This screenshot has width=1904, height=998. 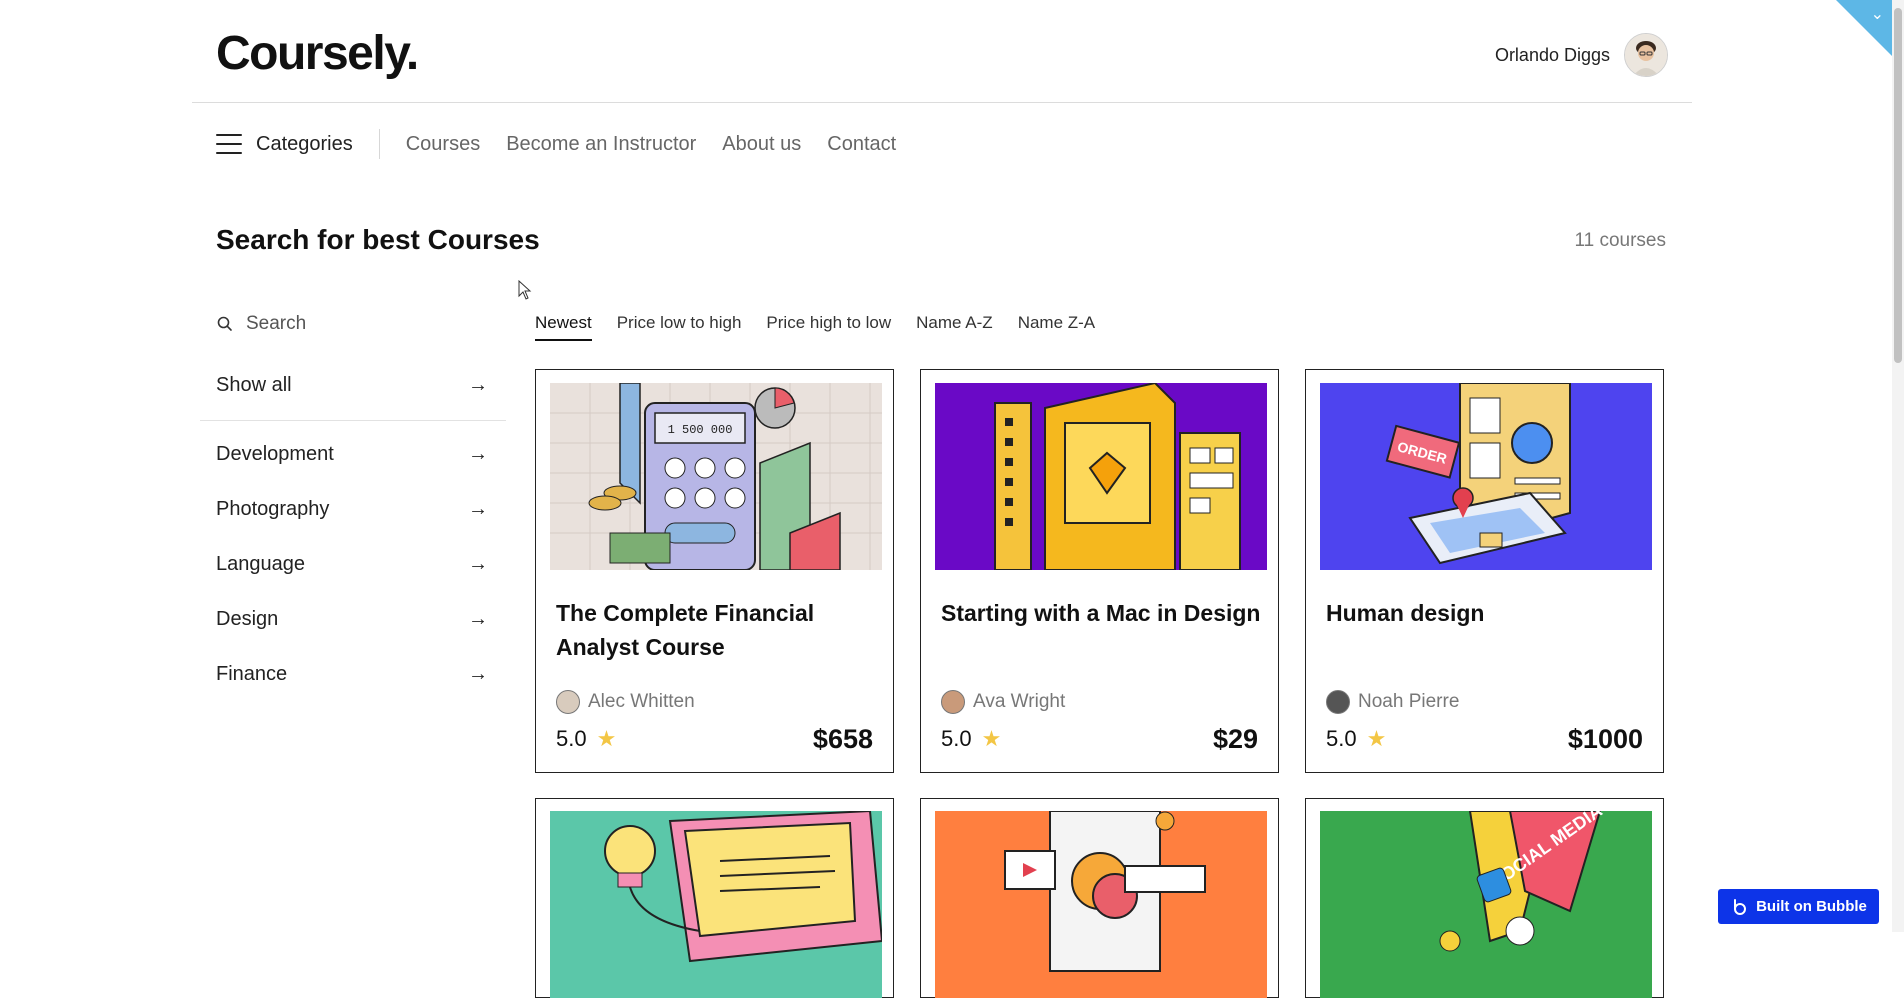 What do you see at coordinates (525, 290) in the screenshot?
I see `mouse-cursor-icon` at bounding box center [525, 290].